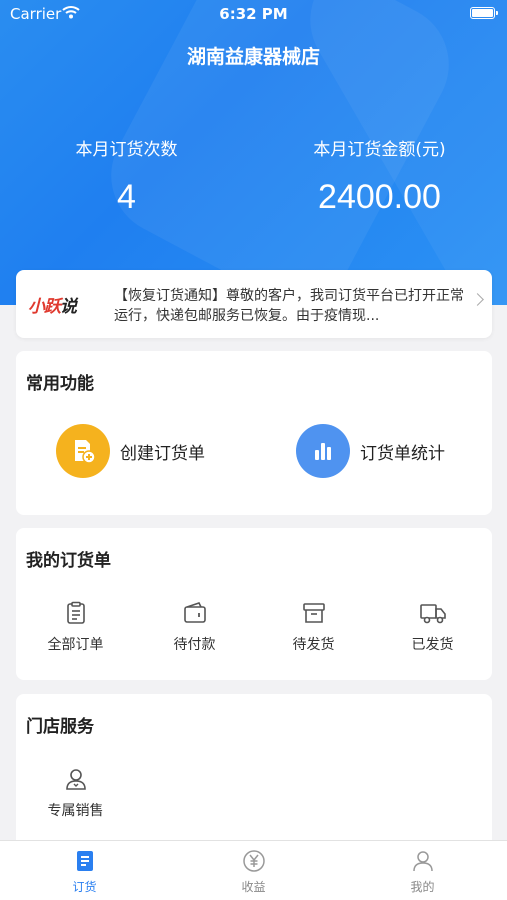 This screenshot has height=900, width=507. I want to click on box-icon, so click(313, 613).